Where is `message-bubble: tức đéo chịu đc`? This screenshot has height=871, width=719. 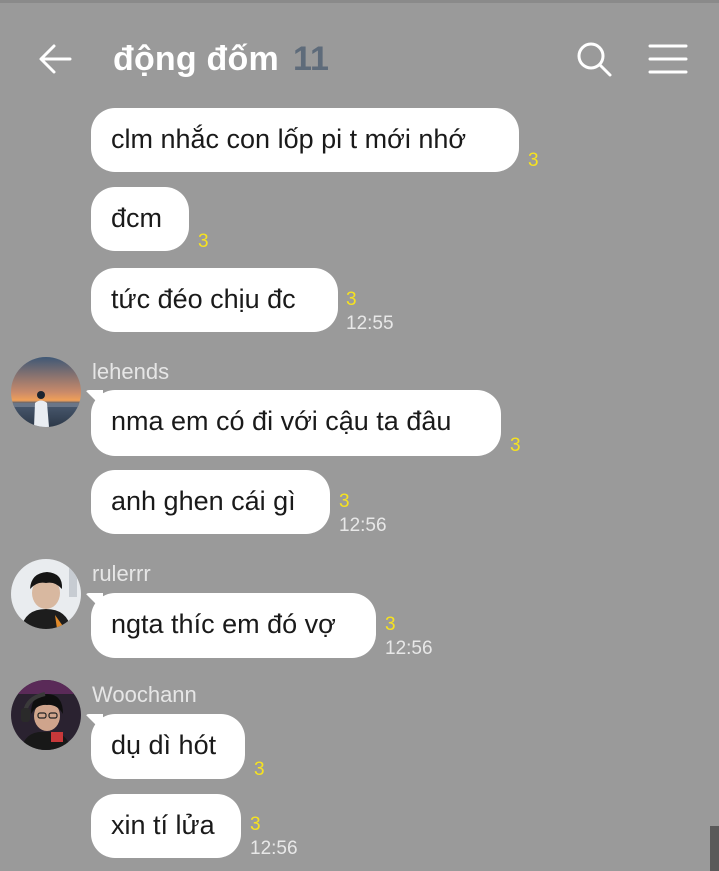 message-bubble: tức đéo chịu đc is located at coordinates (214, 300).